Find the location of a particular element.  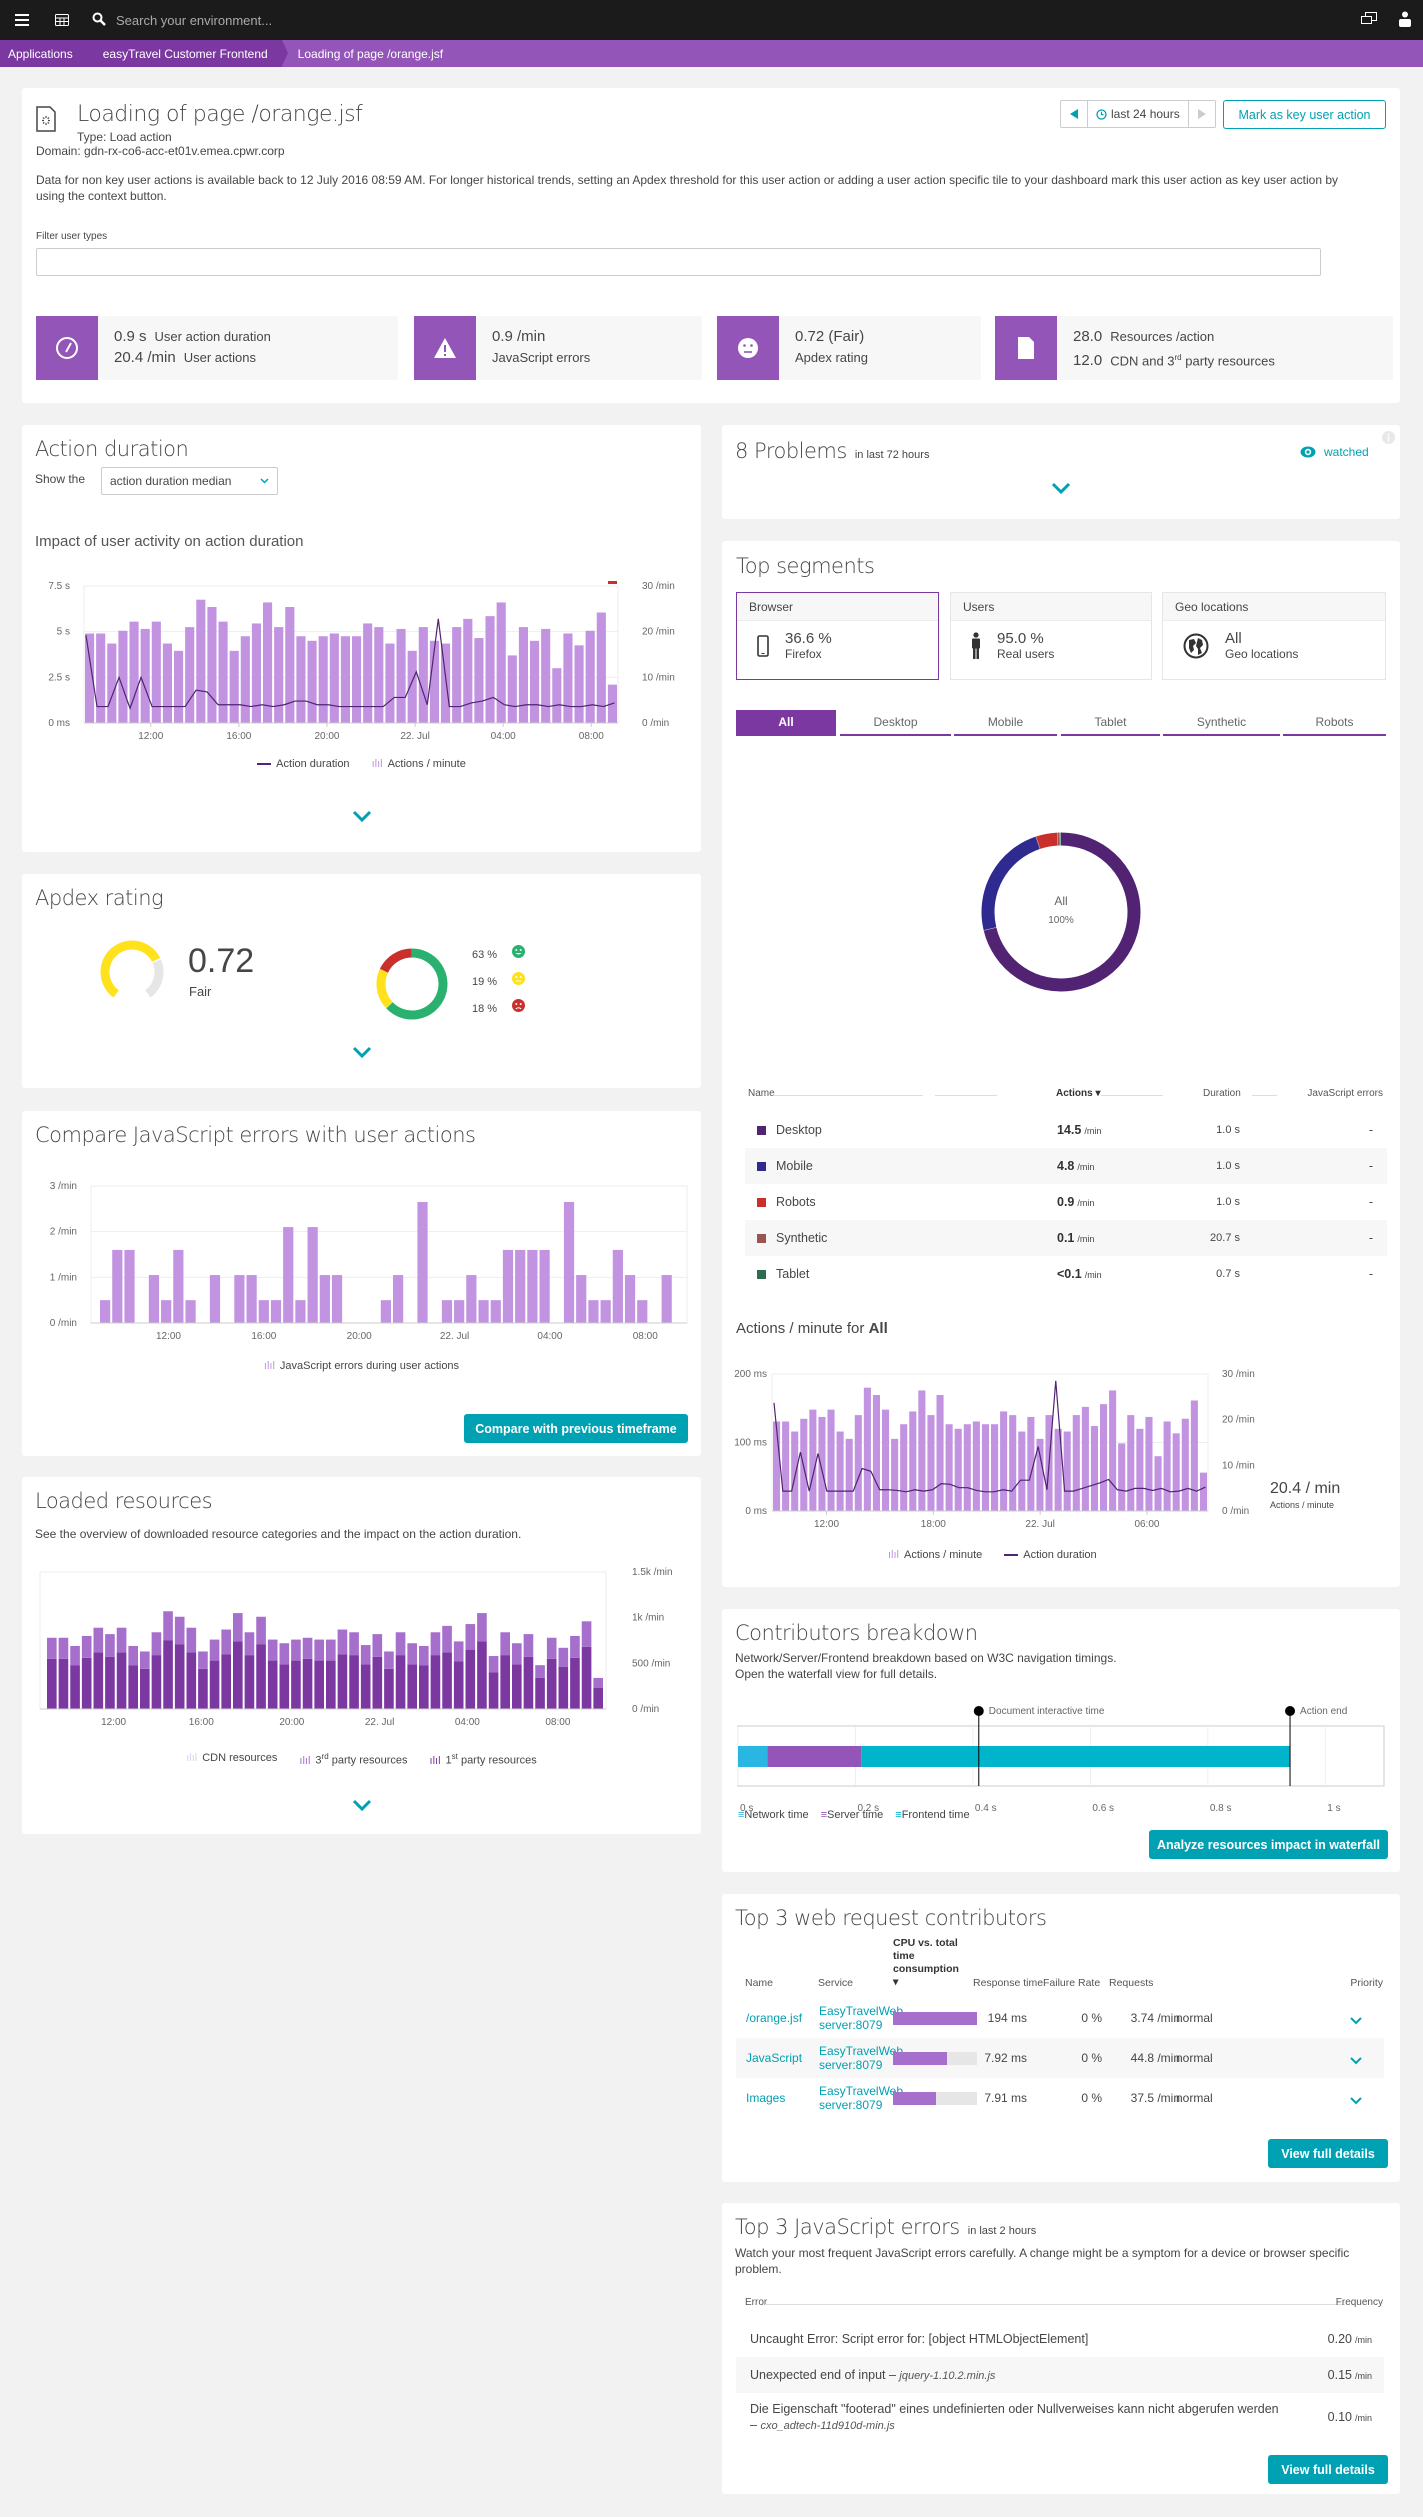

col-requests: Requests is located at coordinates (1131, 1983).